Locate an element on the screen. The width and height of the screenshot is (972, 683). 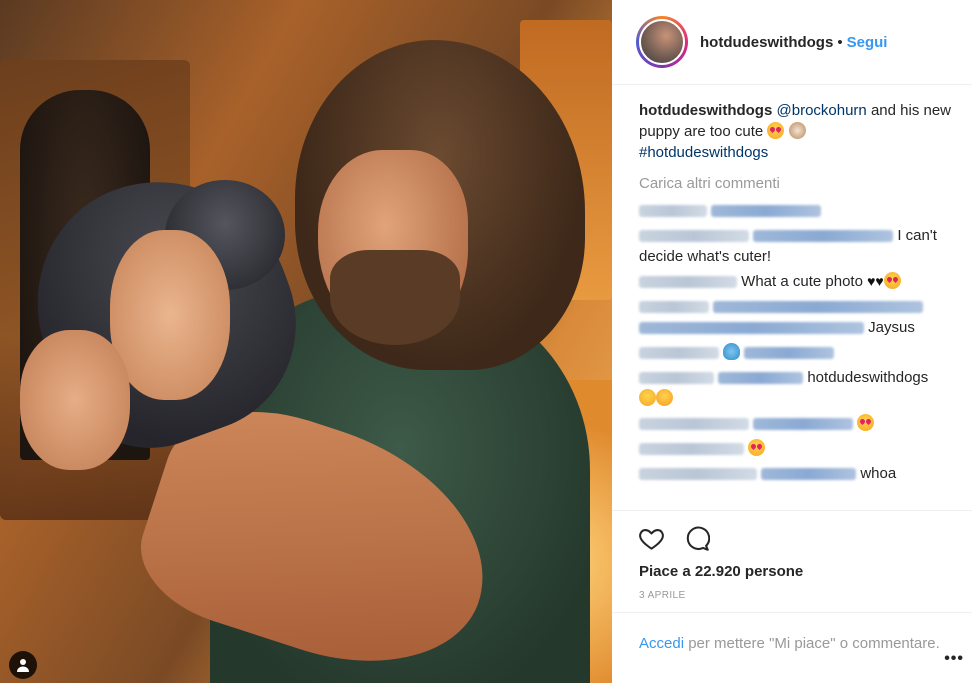
yum-emoji-icon is located at coordinates (664, 397).